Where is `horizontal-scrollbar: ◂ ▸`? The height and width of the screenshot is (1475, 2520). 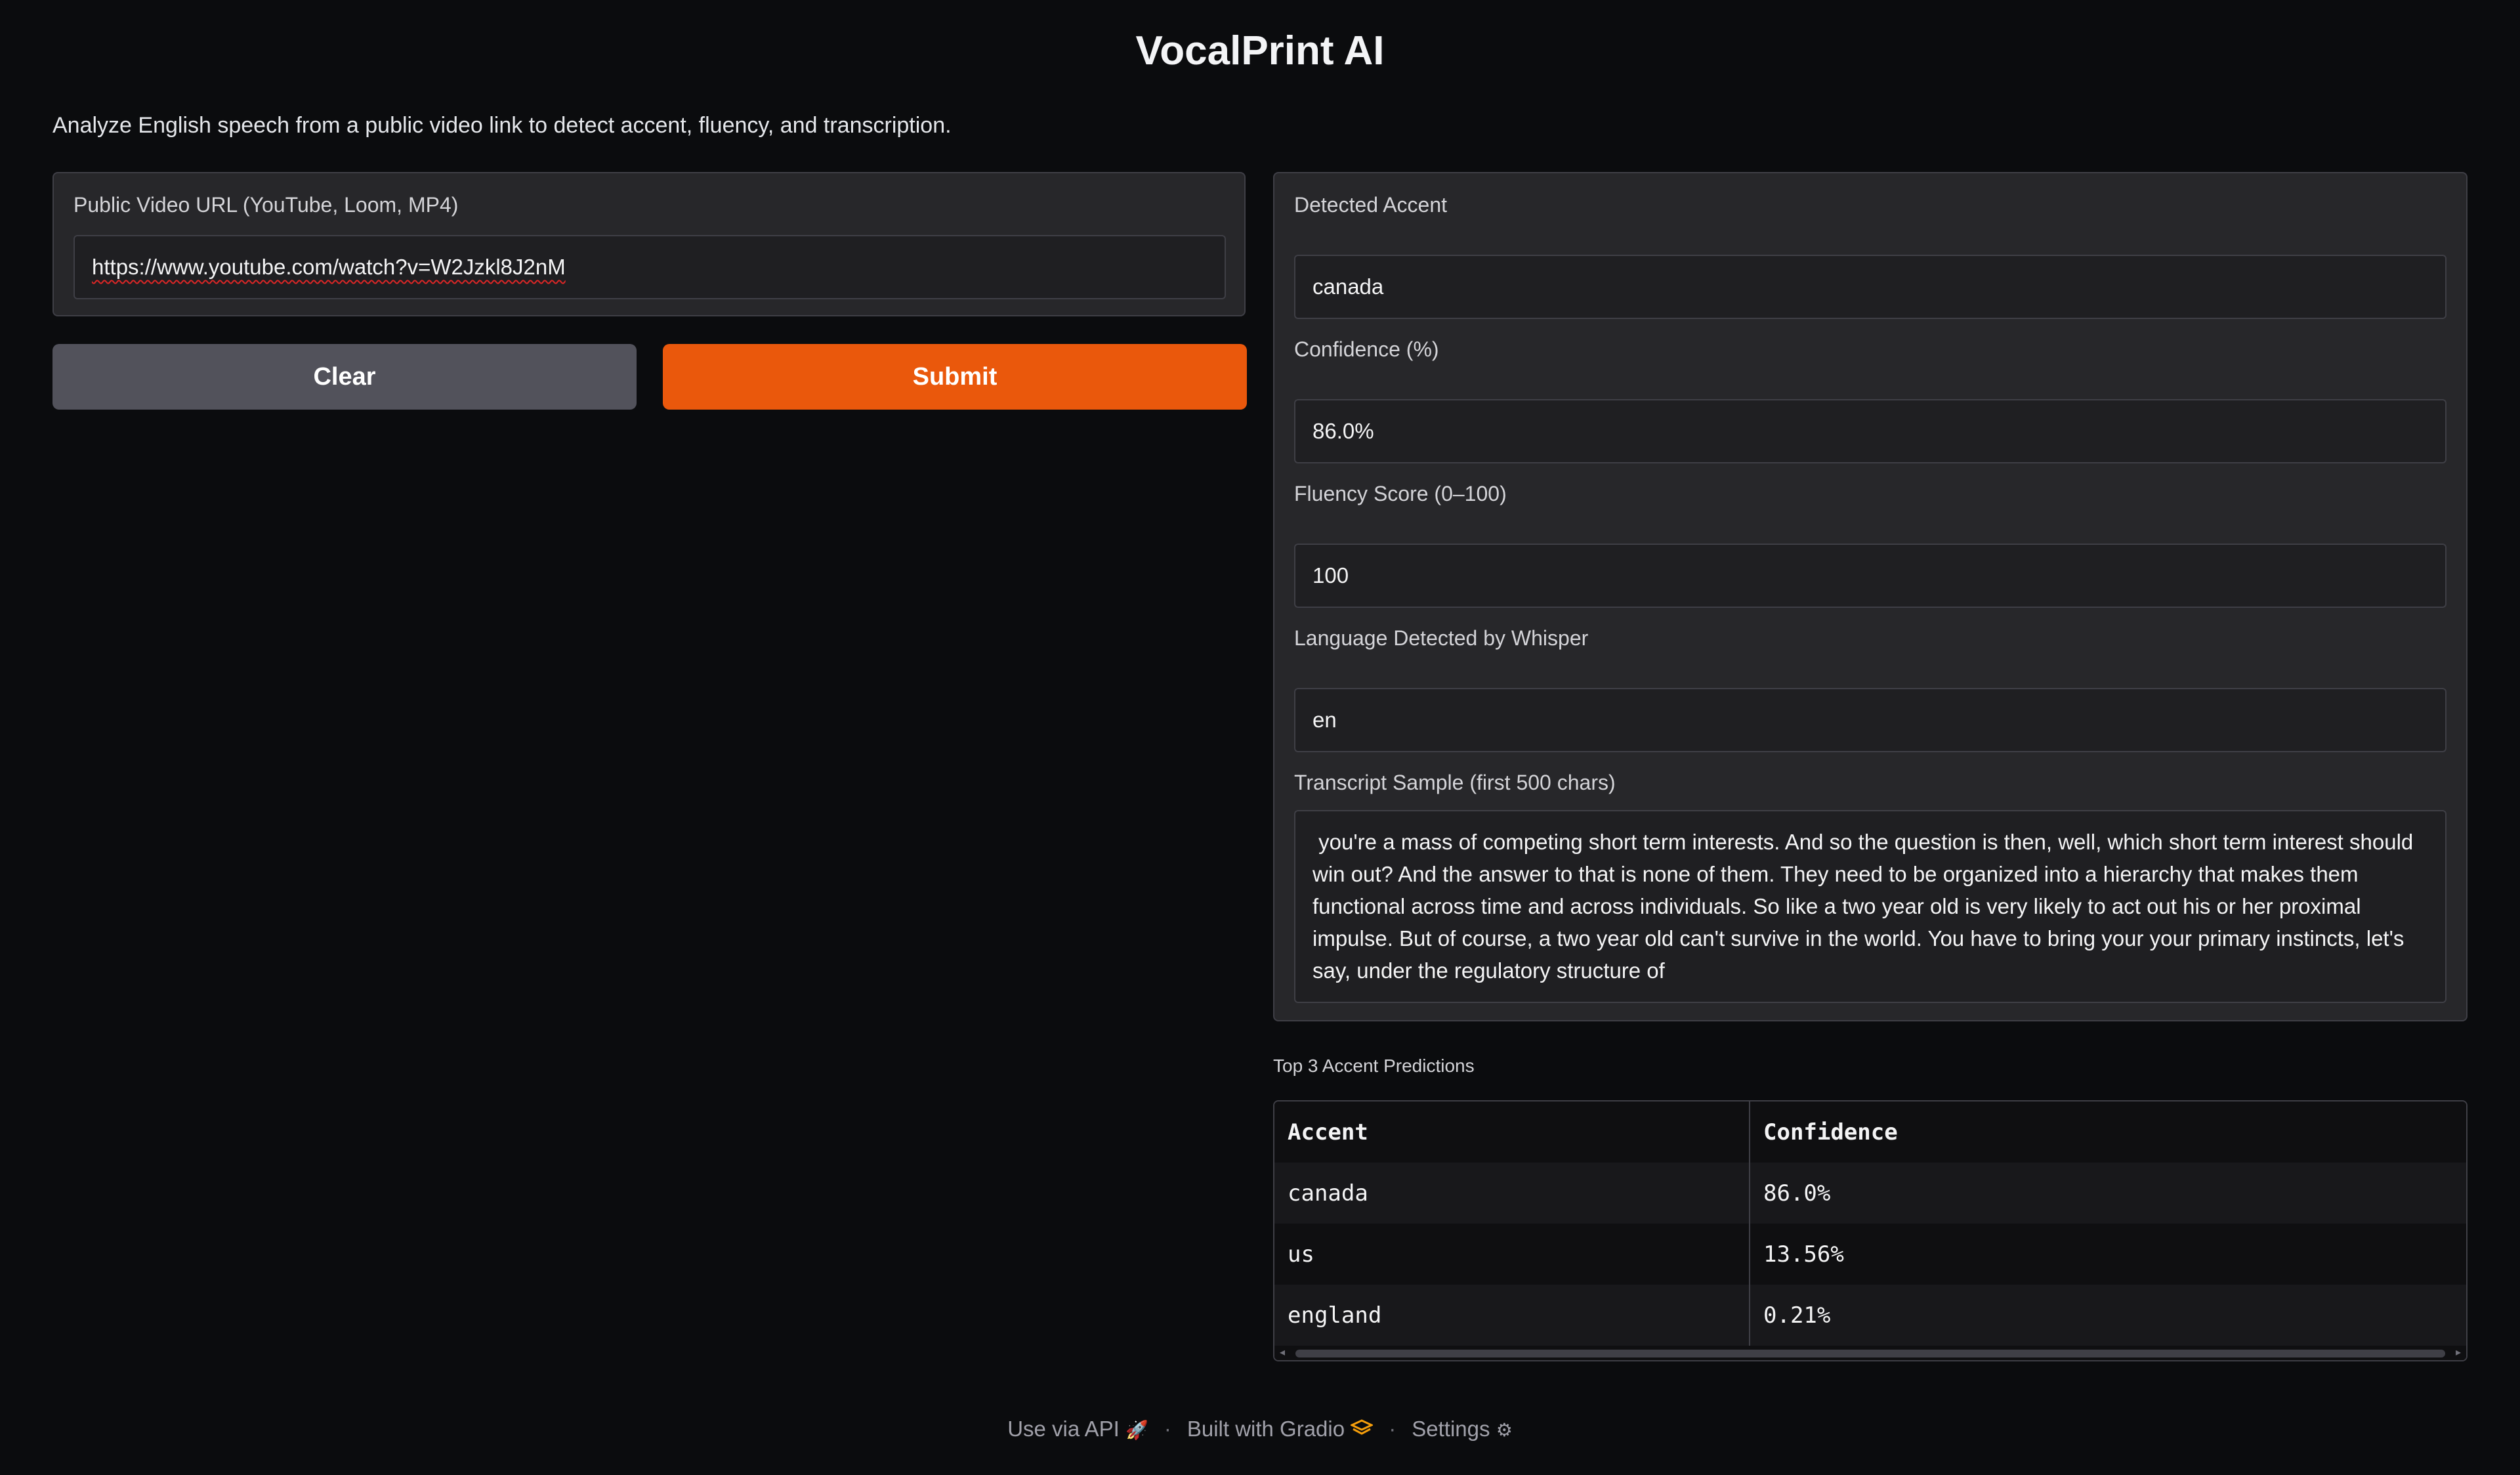
horizontal-scrollbar: ◂ ▸ is located at coordinates (1870, 1353).